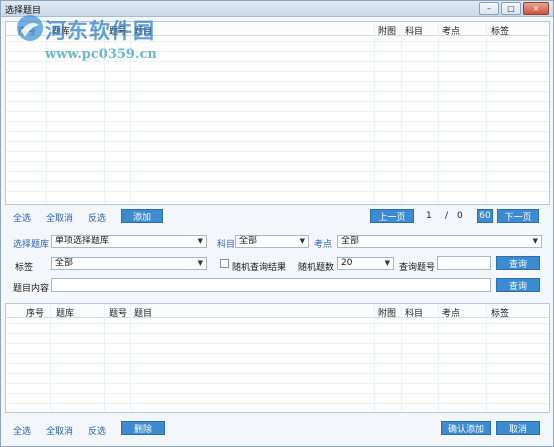 The width and height of the screenshot is (554, 447). What do you see at coordinates (129, 241) in the screenshot?
I see `bank-select: 单项选择题库 ▼` at bounding box center [129, 241].